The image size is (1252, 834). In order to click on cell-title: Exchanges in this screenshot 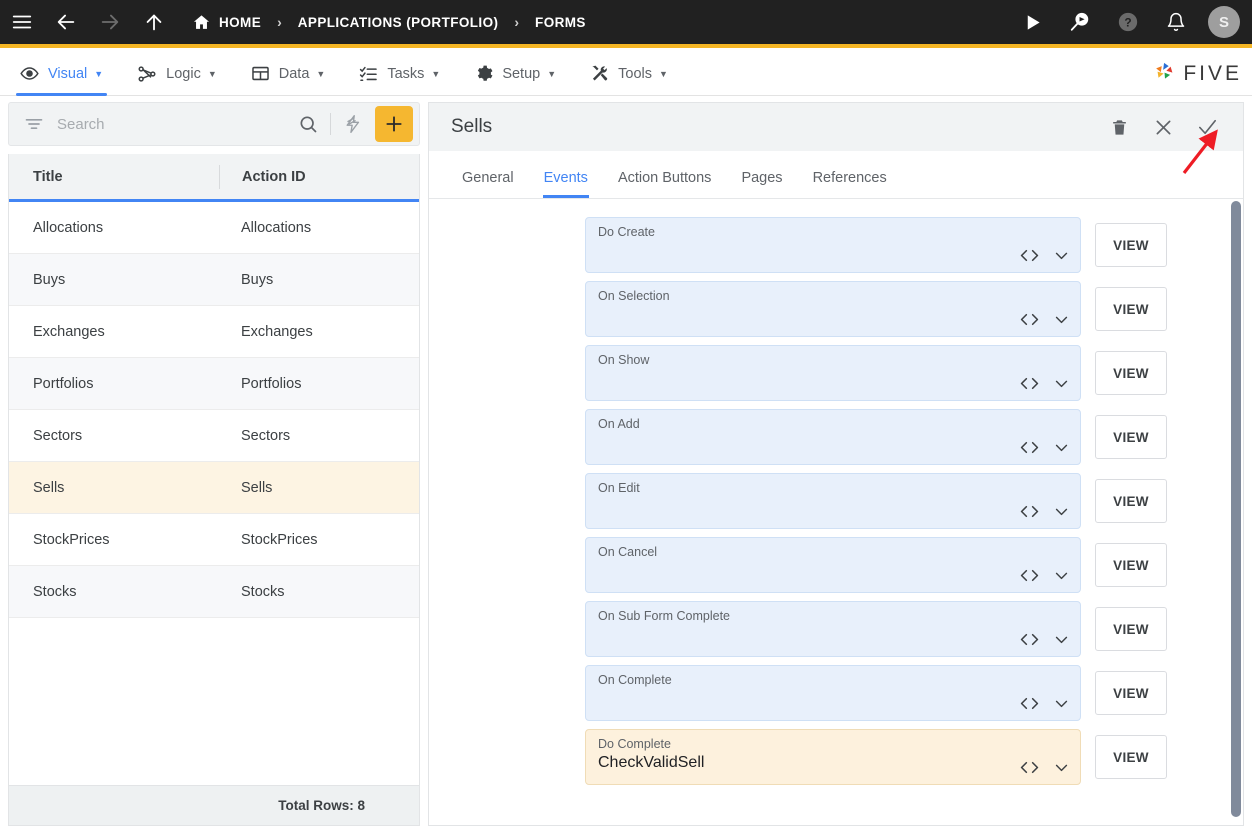, I will do `click(69, 331)`.